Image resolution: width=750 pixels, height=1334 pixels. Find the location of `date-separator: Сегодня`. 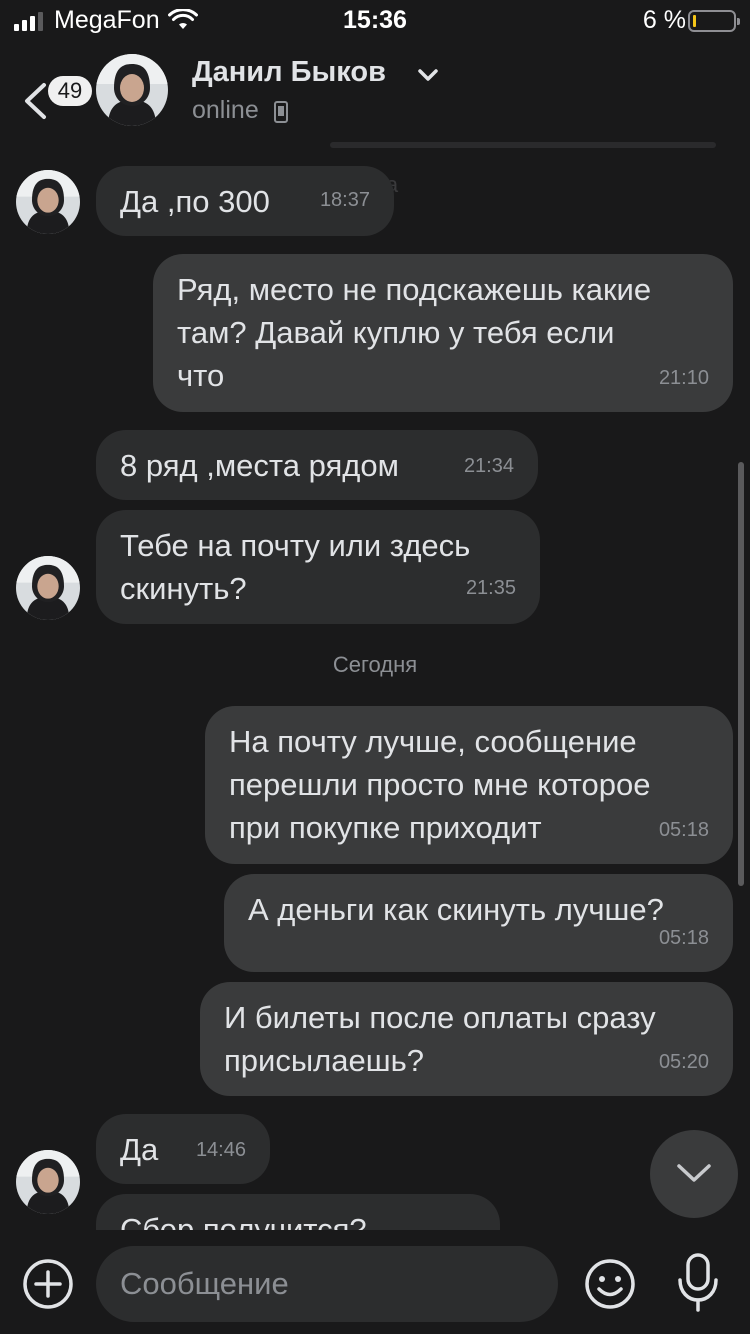

date-separator: Сегодня is located at coordinates (375, 664).